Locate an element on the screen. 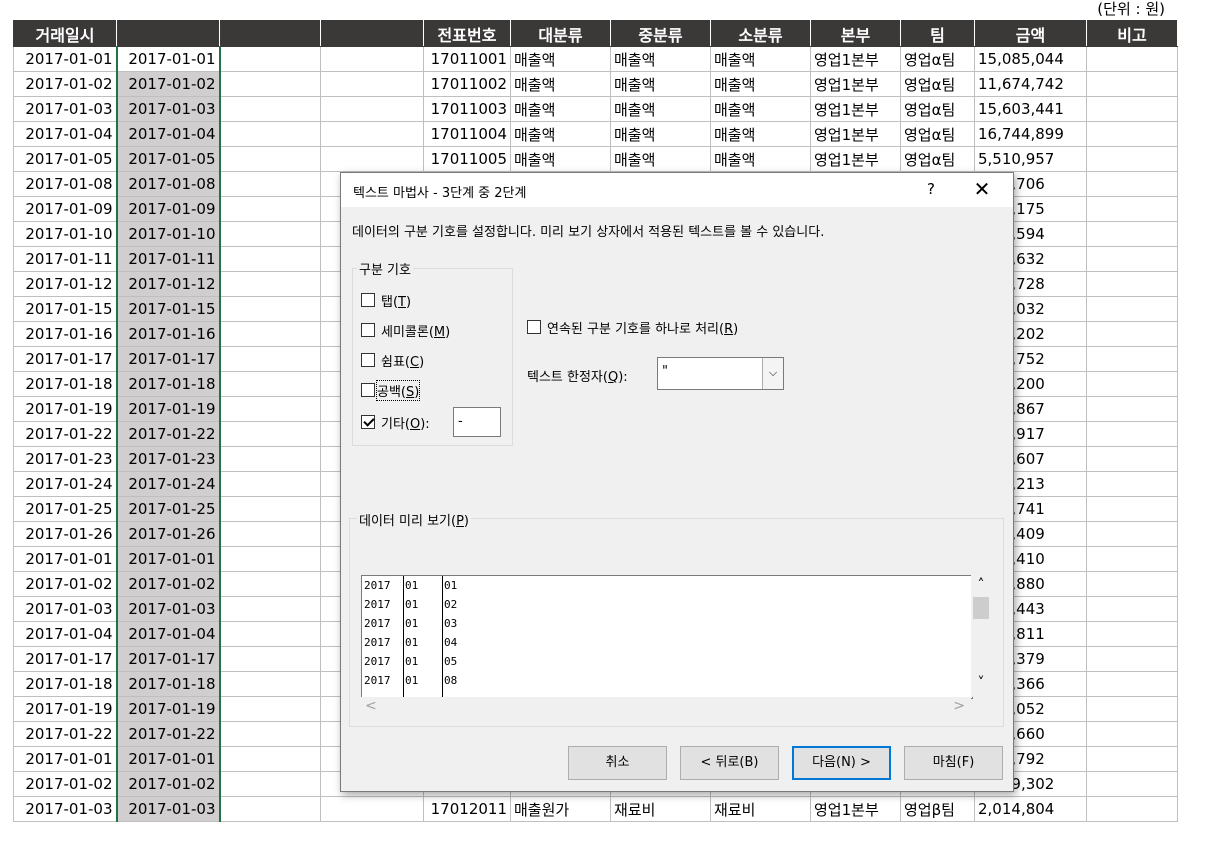 The image size is (1211, 848). table-cell: 17011003 is located at coordinates (467, 109).